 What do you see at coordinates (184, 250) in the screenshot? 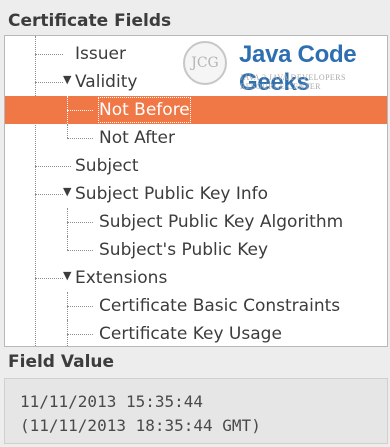
I see `tree-item-label: Subject's Public Key` at bounding box center [184, 250].